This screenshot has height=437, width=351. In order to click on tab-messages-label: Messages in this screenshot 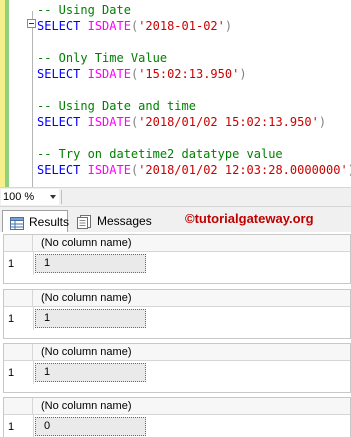, I will do `click(124, 221)`.